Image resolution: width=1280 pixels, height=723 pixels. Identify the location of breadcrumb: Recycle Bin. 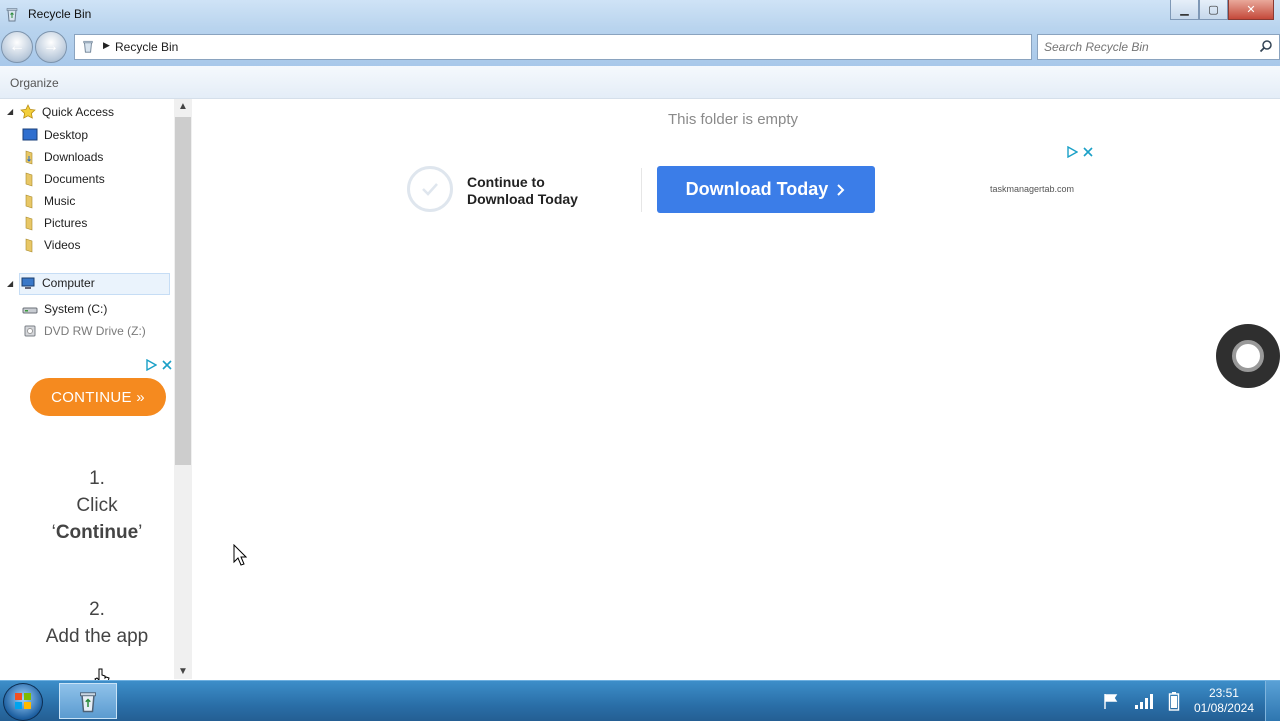
(146, 47).